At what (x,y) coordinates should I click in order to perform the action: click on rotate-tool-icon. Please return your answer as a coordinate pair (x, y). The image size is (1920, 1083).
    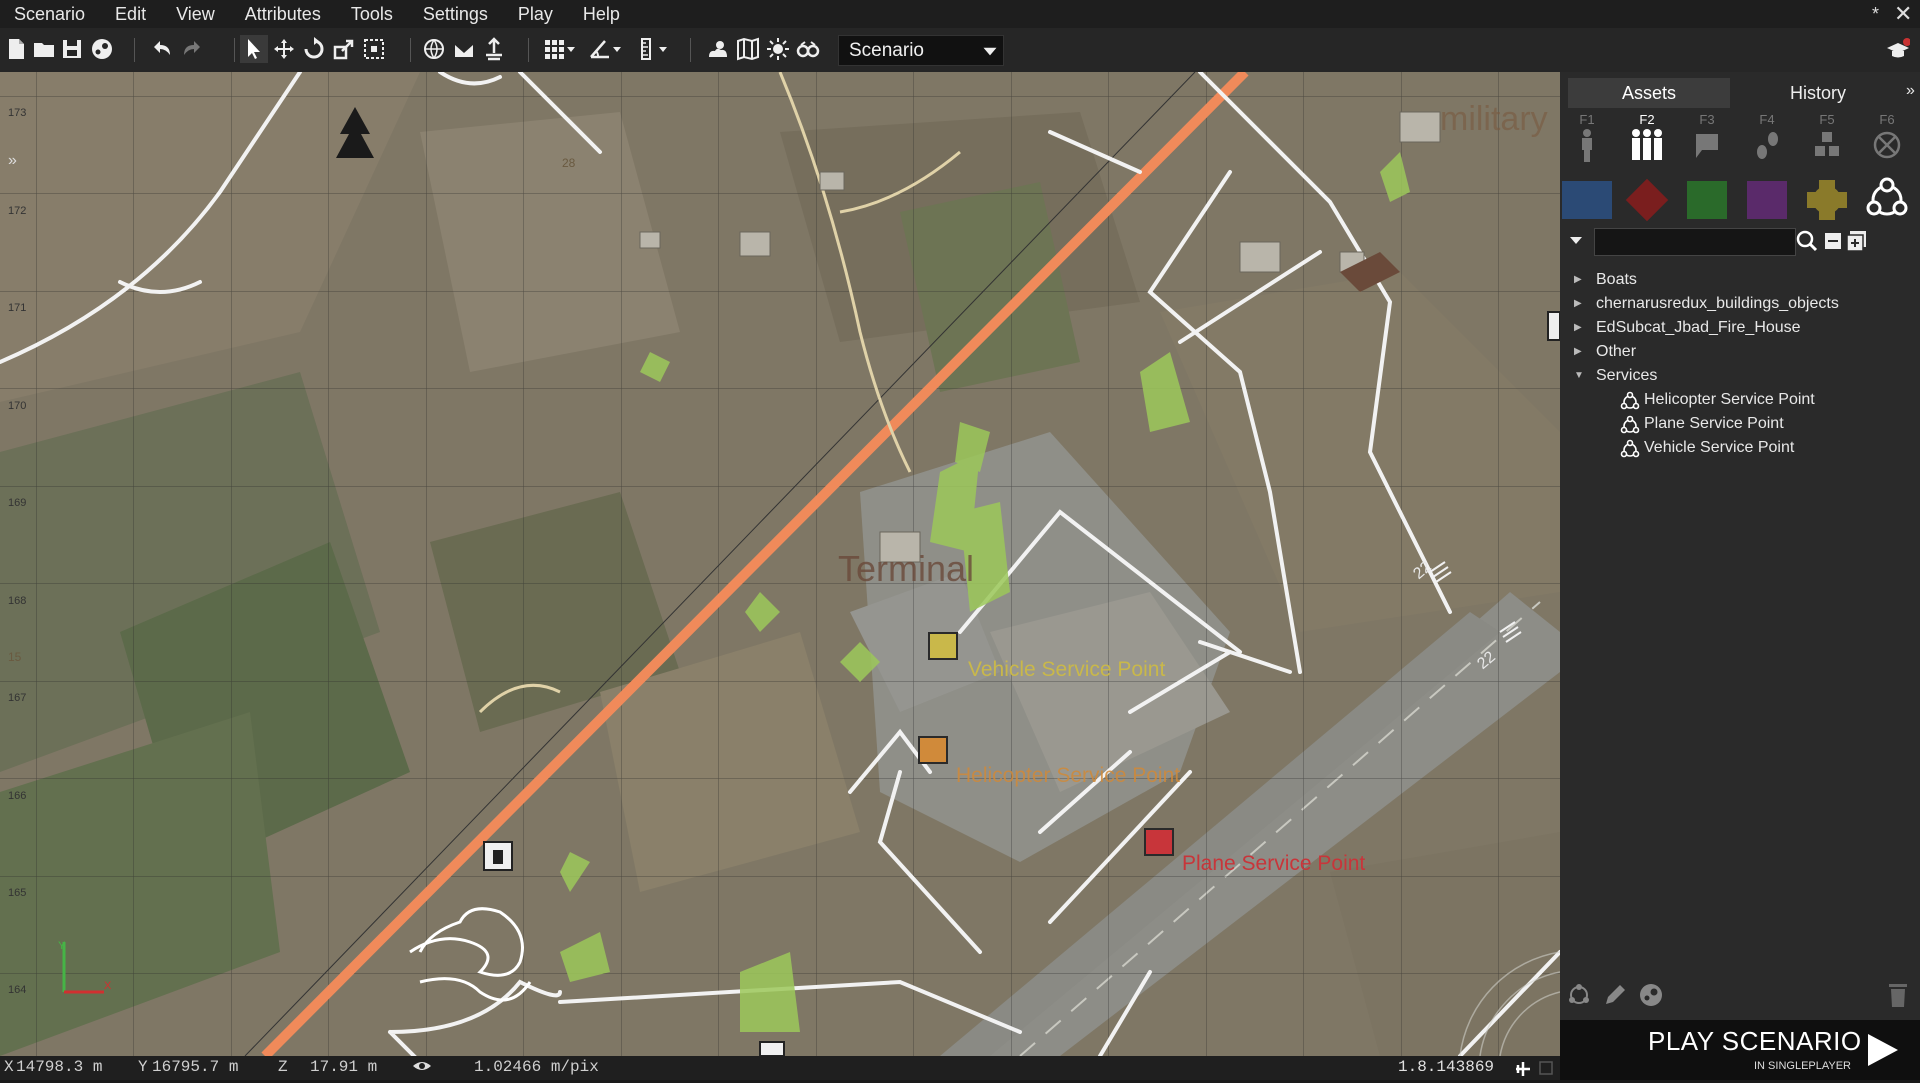
    Looking at the image, I should click on (314, 49).